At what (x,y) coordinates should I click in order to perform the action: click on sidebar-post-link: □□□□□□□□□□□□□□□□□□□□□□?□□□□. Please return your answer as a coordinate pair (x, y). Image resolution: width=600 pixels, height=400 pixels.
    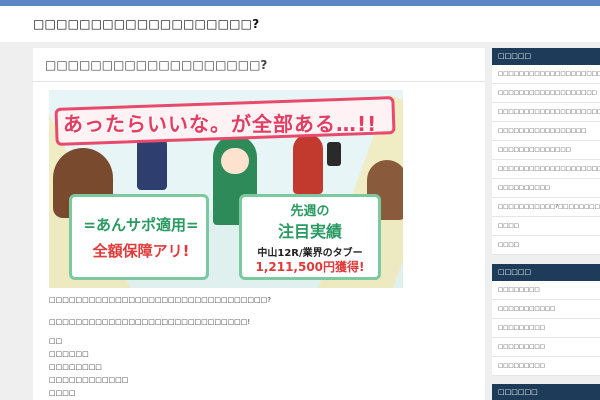
    Looking at the image, I should click on (546, 169).